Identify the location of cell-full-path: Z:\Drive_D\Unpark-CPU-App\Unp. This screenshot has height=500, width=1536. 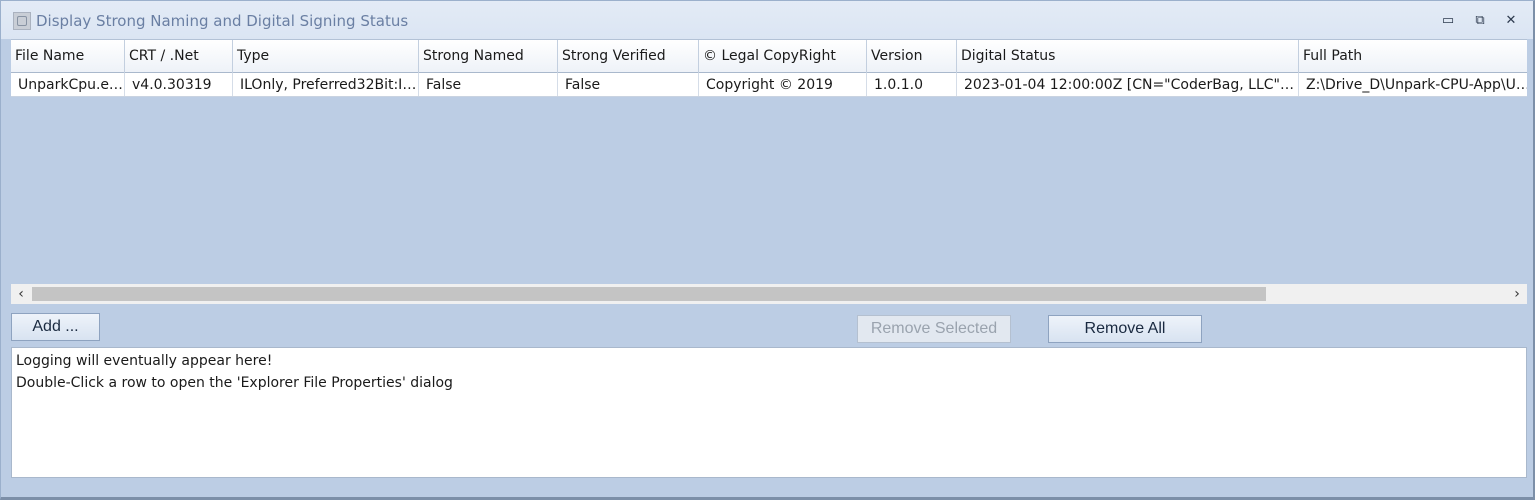
(1413, 84).